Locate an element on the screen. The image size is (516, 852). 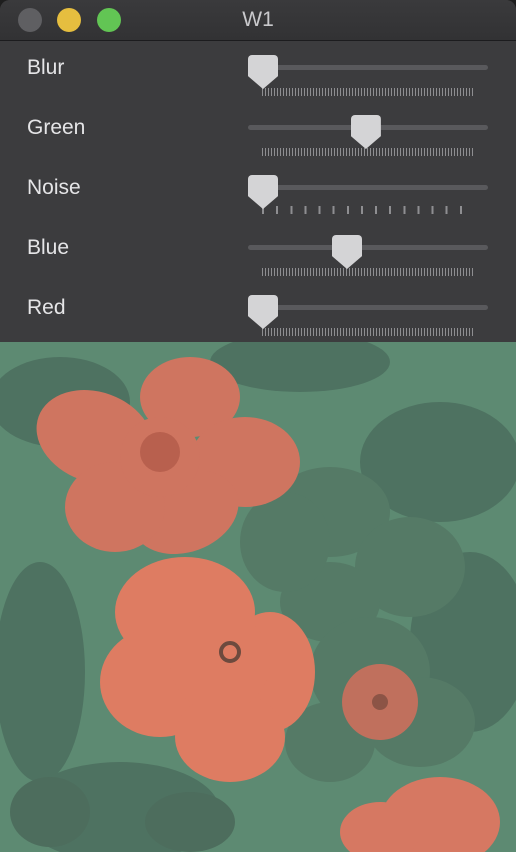
slider-row-green: Green is located at coordinates (258, 131).